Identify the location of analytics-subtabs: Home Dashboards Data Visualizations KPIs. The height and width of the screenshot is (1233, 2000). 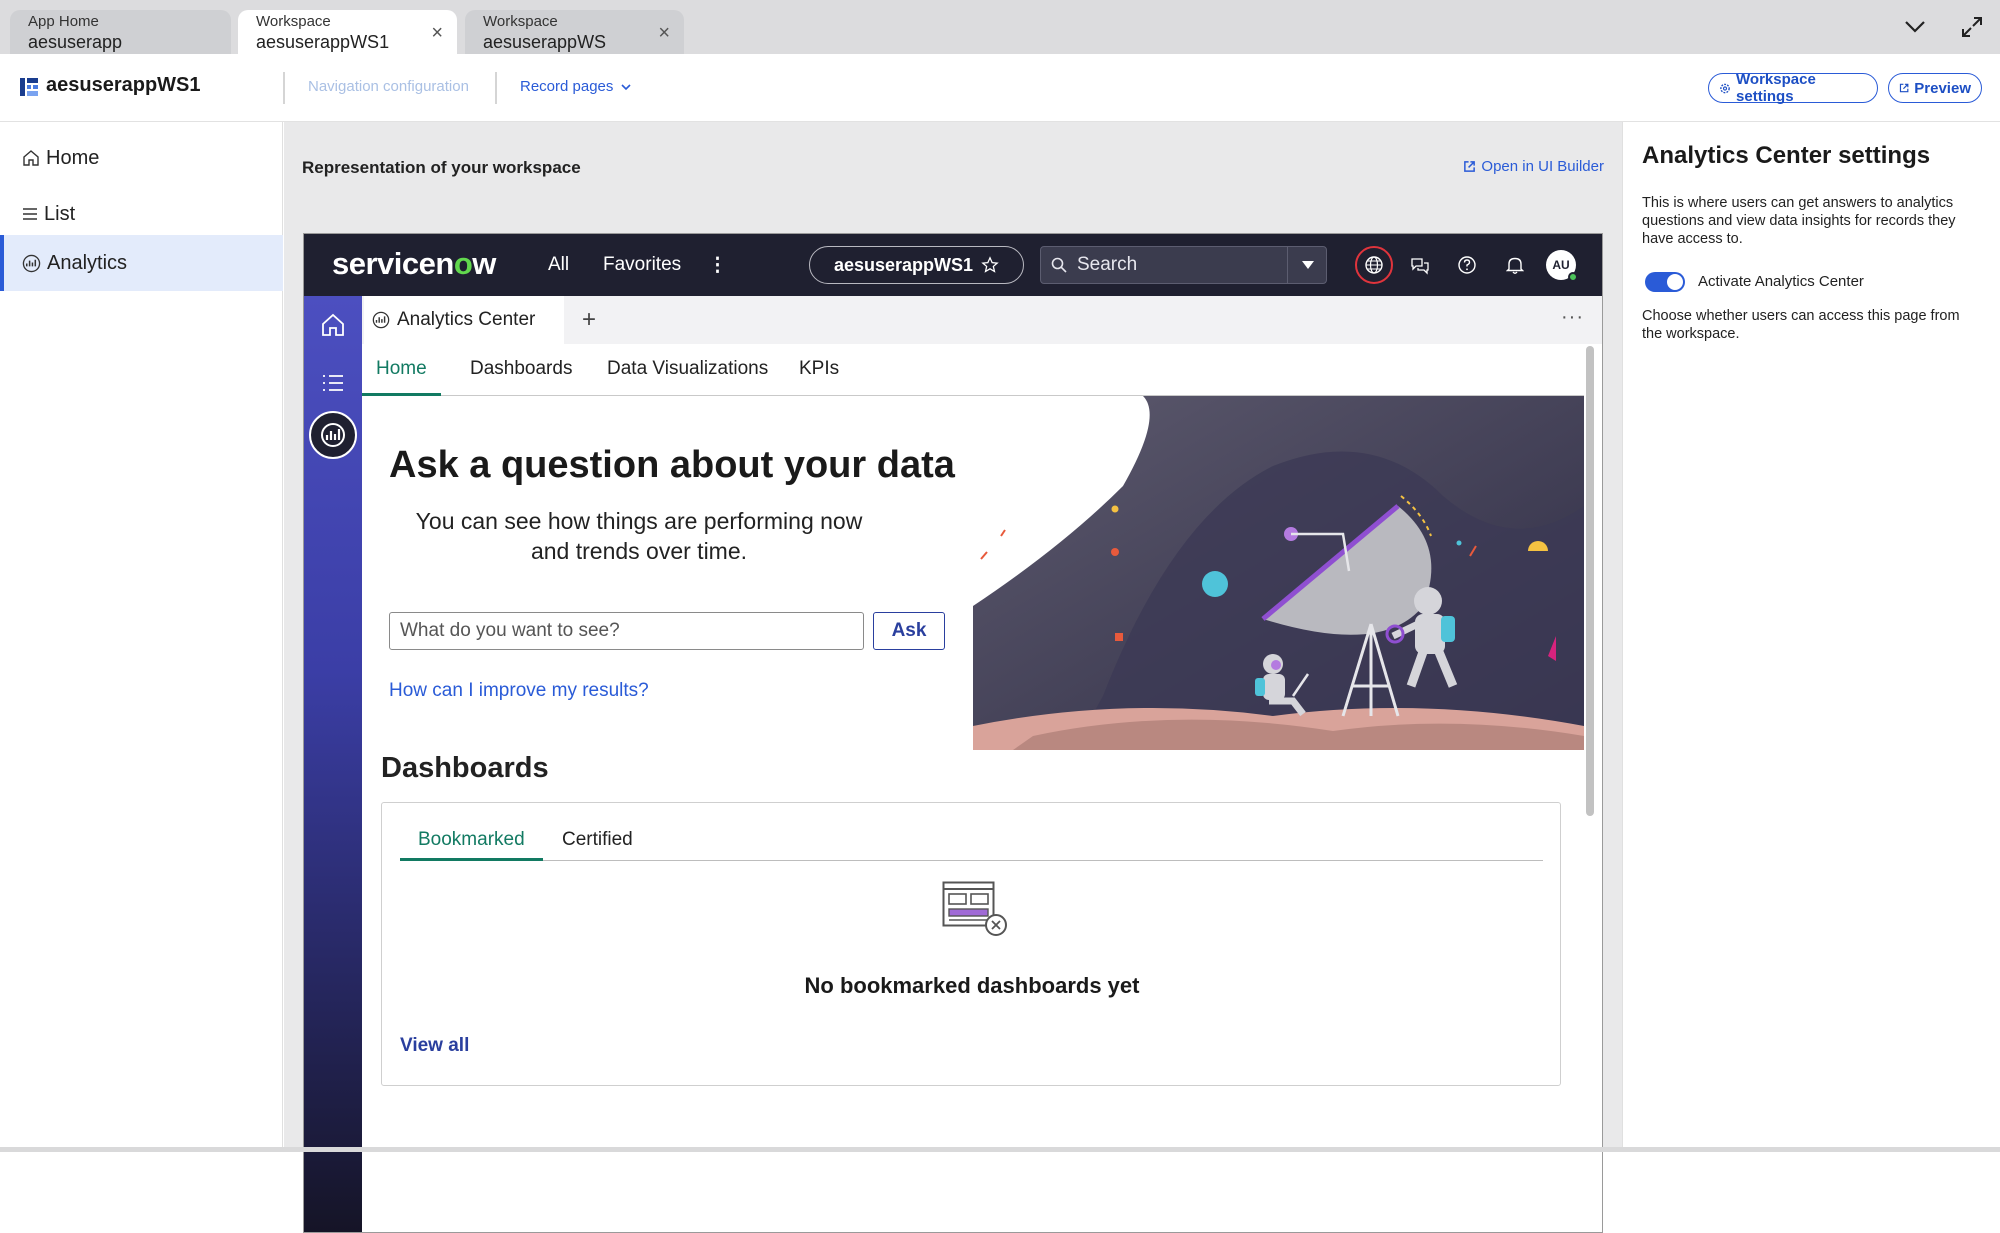
(973, 370).